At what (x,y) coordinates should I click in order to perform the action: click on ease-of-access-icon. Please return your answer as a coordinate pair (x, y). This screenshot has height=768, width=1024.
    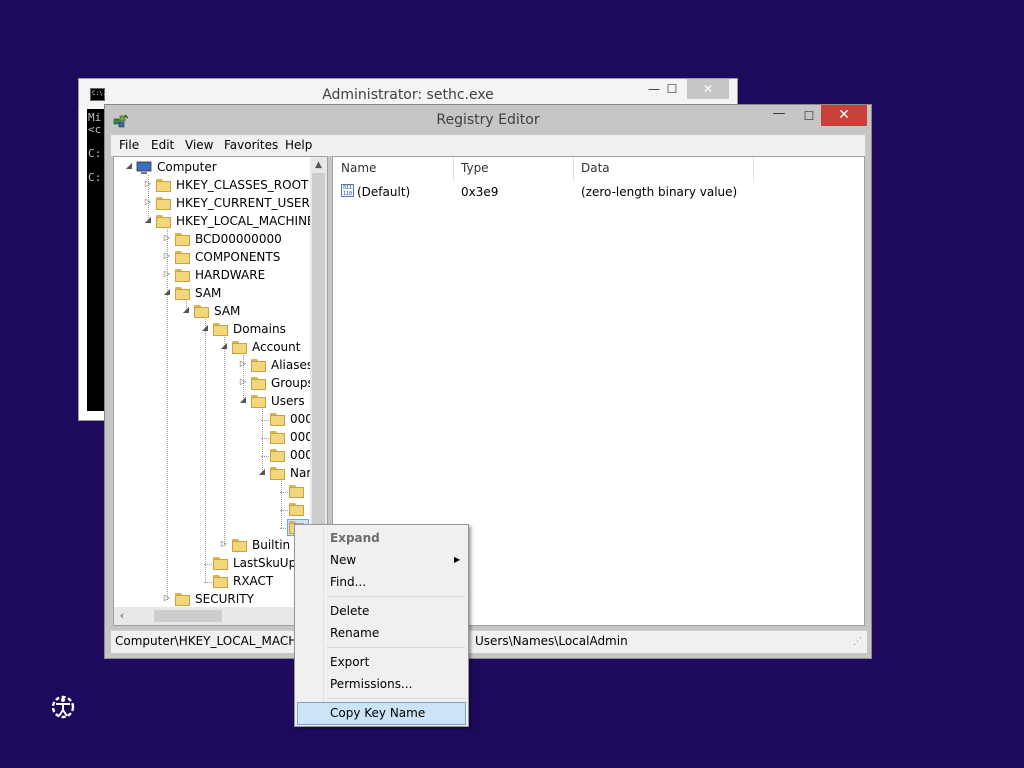
    Looking at the image, I should click on (63, 707).